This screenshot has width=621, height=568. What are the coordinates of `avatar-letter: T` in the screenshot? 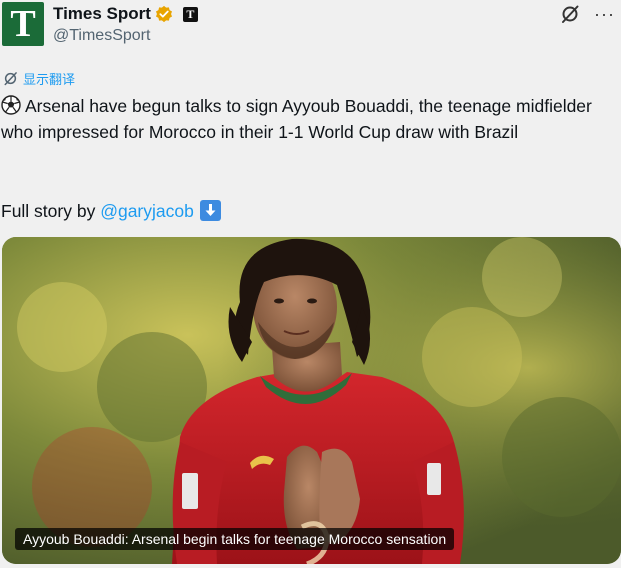 It's located at (23, 24).